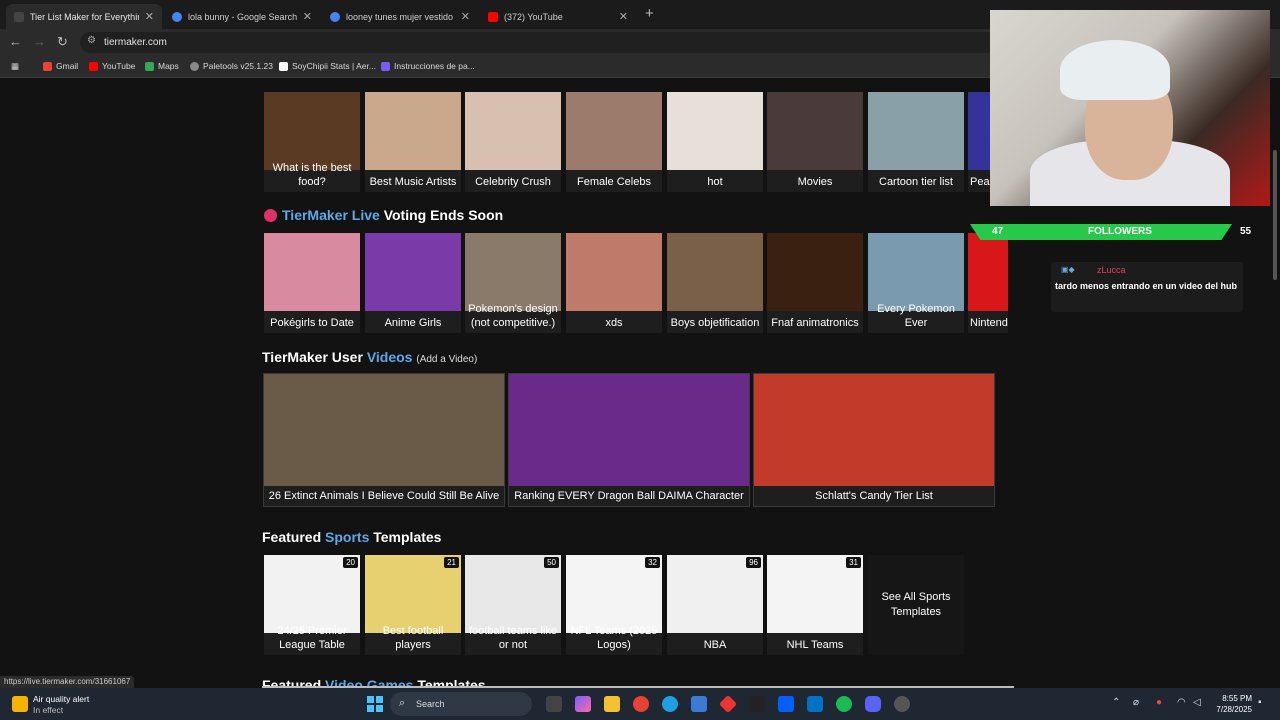 The image size is (1280, 720). What do you see at coordinates (670, 704) in the screenshot?
I see `edge-icon` at bounding box center [670, 704].